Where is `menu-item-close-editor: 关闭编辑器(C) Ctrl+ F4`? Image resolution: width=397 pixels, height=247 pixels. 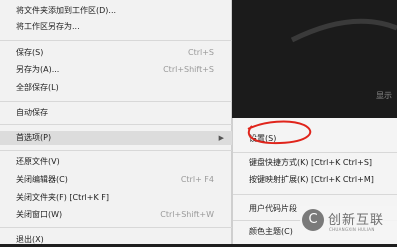
menu-item-close-editor: 关闭编辑器(C) Ctrl+ F4 is located at coordinates (116, 180).